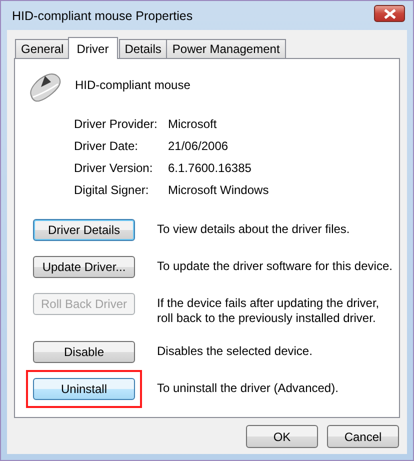 This screenshot has width=414, height=461. I want to click on close-icon, so click(390, 13).